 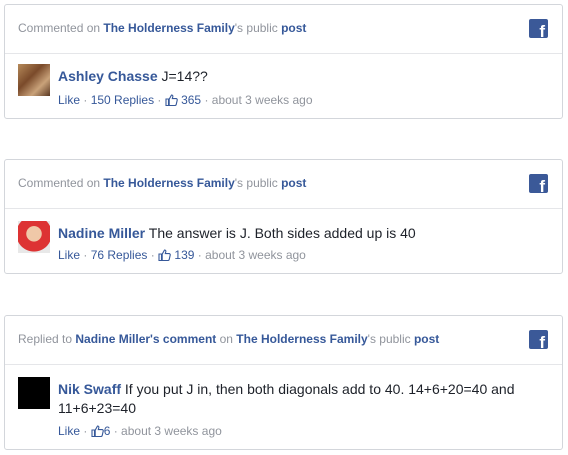 What do you see at coordinates (191, 100) in the screenshot?
I see `likes-count: 365` at bounding box center [191, 100].